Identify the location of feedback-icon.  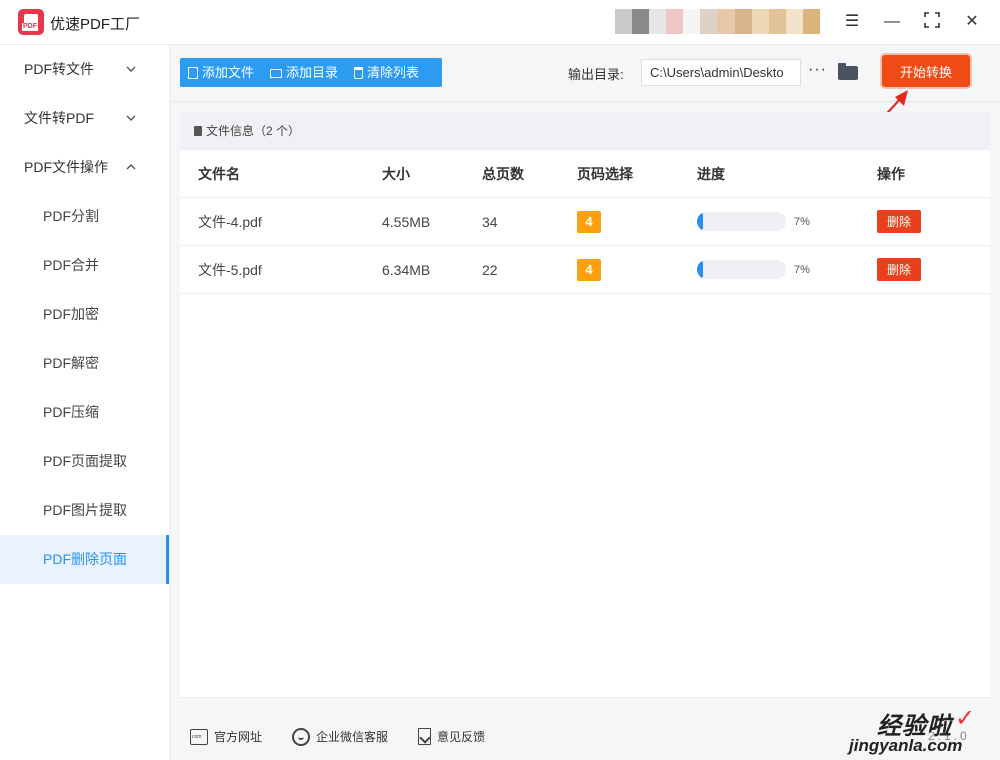
(425, 736).